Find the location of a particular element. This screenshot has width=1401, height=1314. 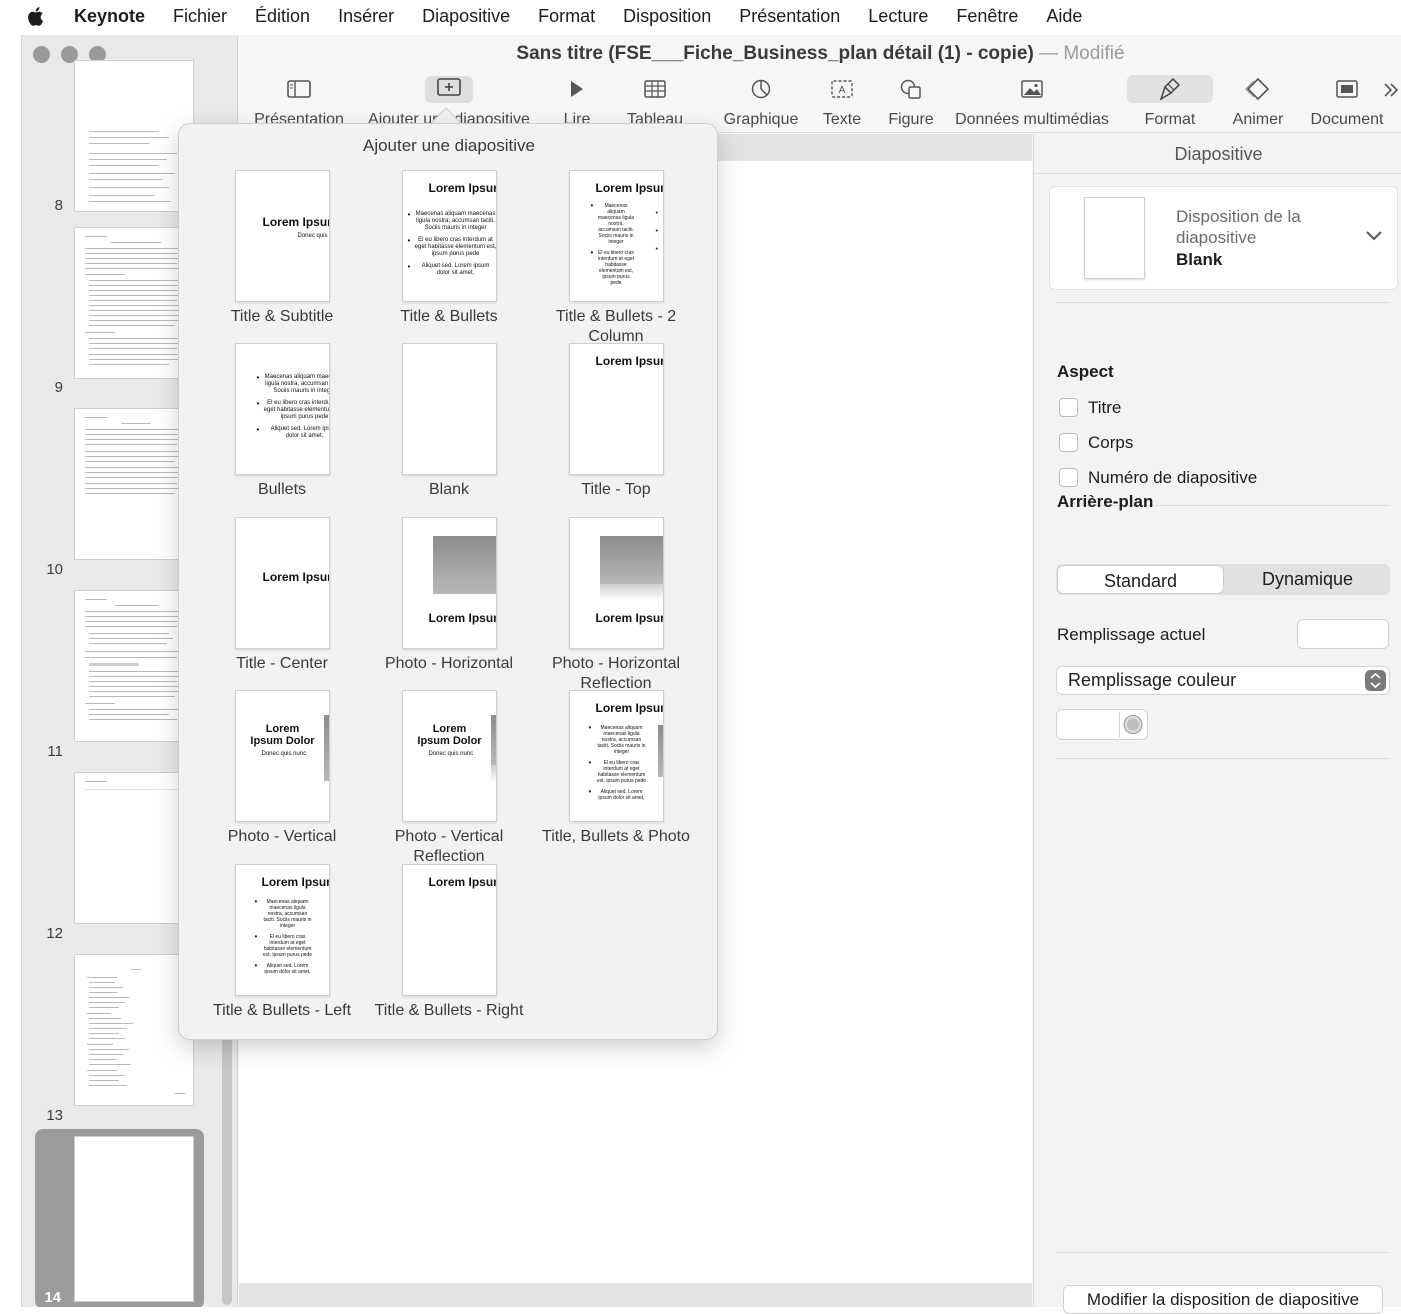

title-checkbox-label: Titre is located at coordinates (1105, 407).